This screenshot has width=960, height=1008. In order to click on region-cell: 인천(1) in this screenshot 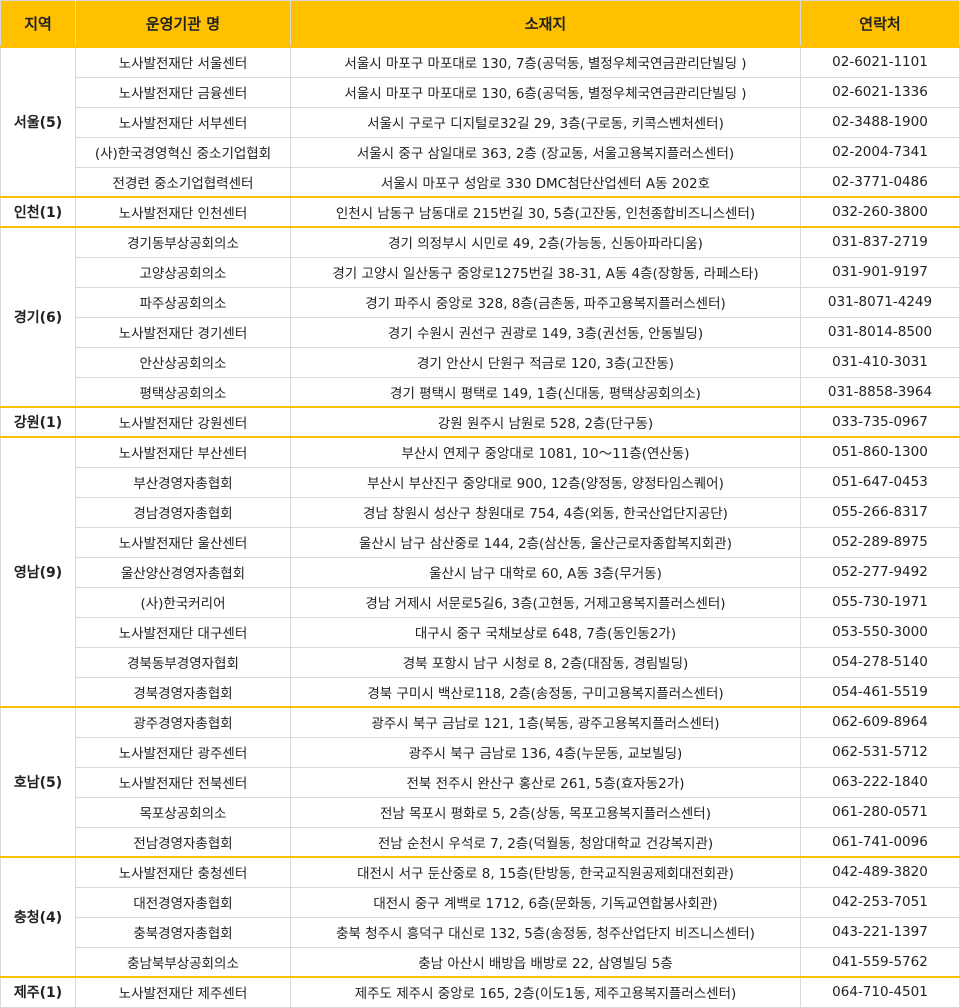, I will do `click(38, 212)`.